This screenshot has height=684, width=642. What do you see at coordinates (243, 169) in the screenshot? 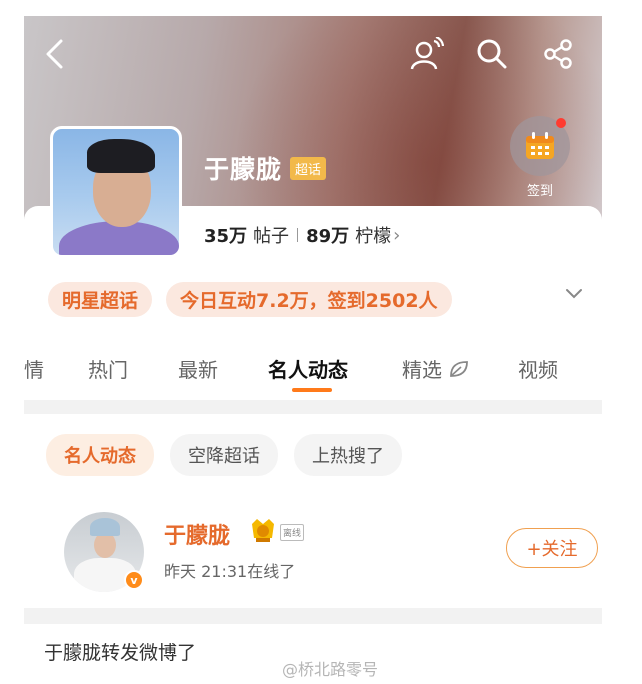
I see `topic-name: 于朦胧` at bounding box center [243, 169].